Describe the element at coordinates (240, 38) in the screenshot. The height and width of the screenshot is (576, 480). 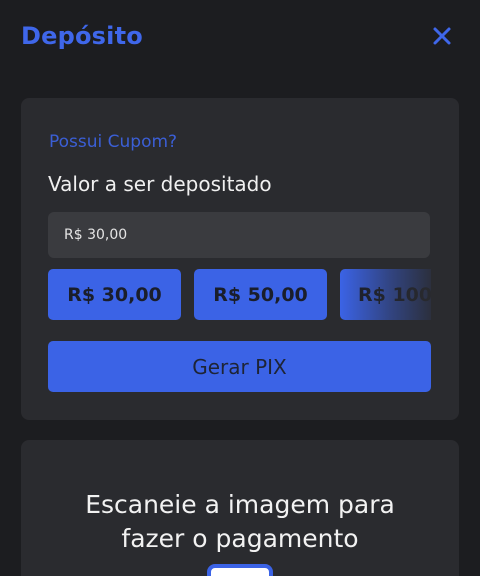
I see `modal-header: Depósito` at that location.